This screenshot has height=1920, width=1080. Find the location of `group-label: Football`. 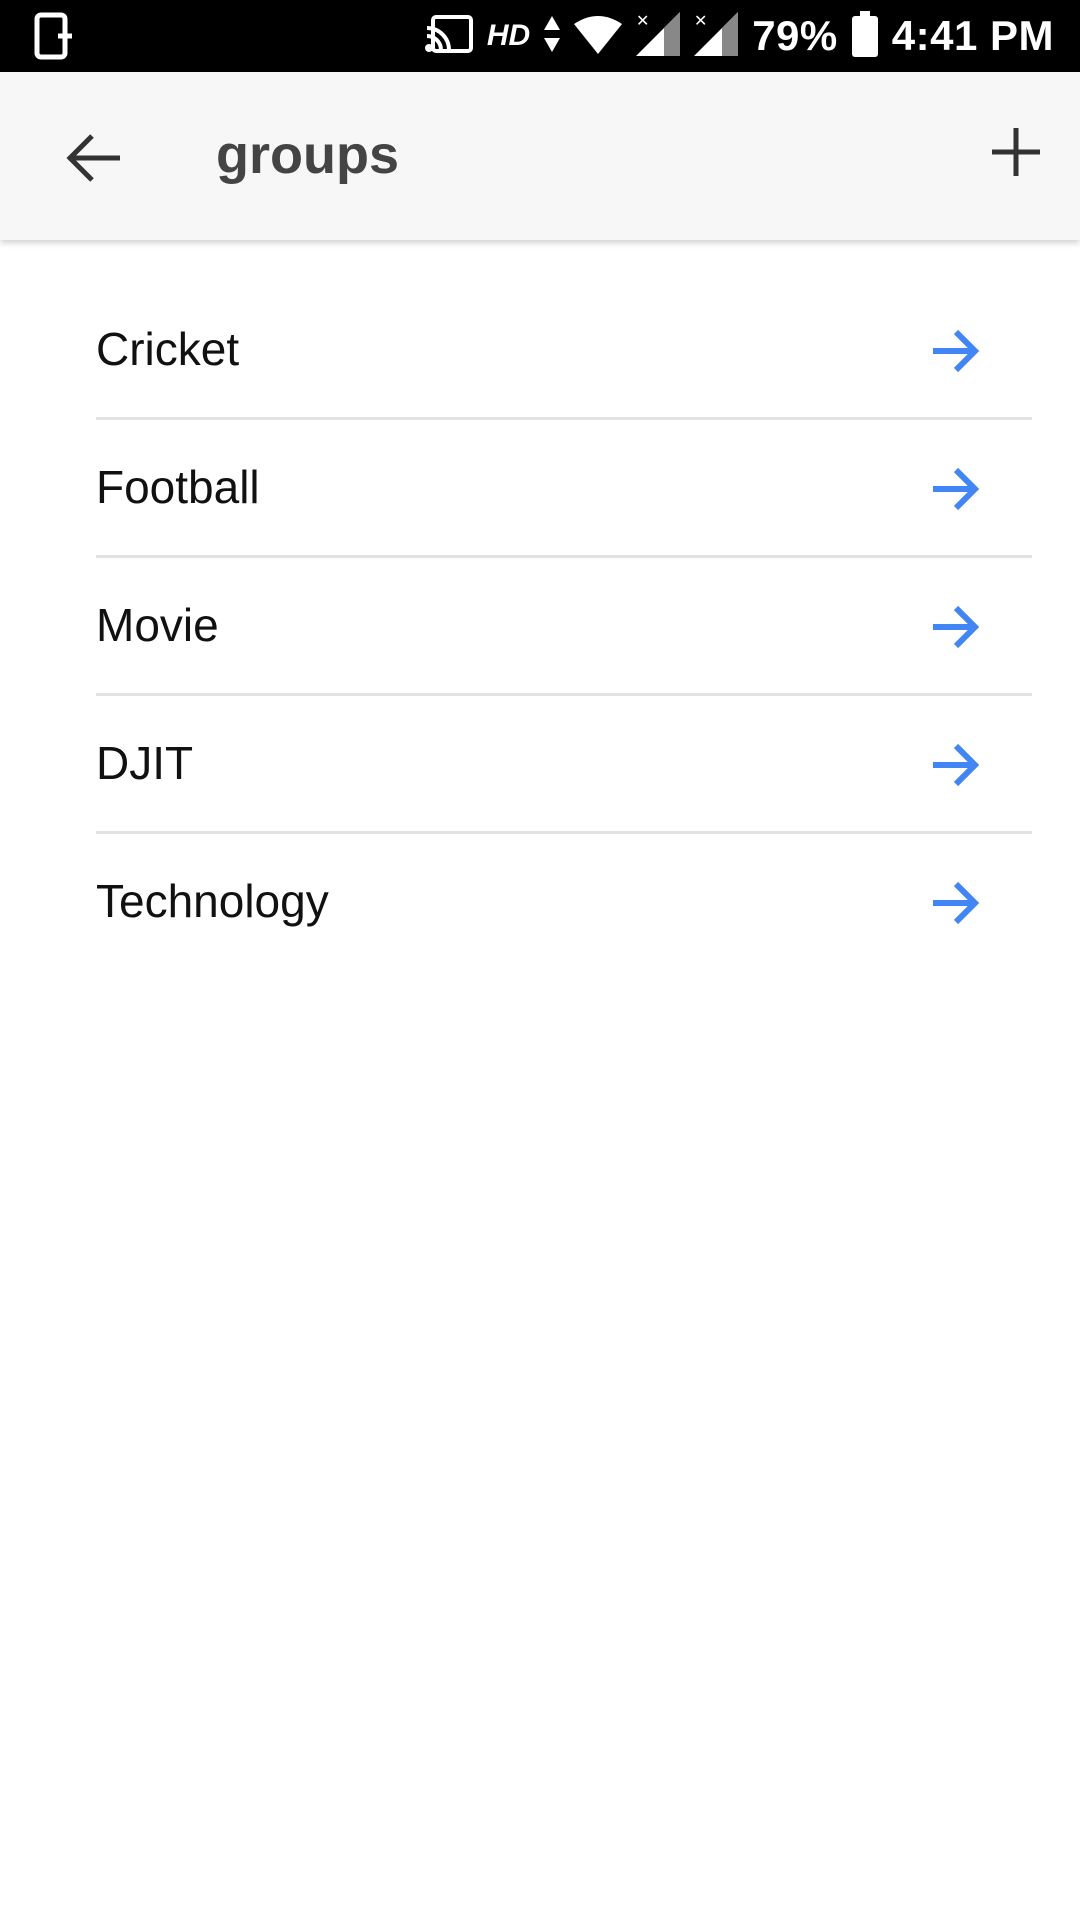

group-label: Football is located at coordinates (178, 487).